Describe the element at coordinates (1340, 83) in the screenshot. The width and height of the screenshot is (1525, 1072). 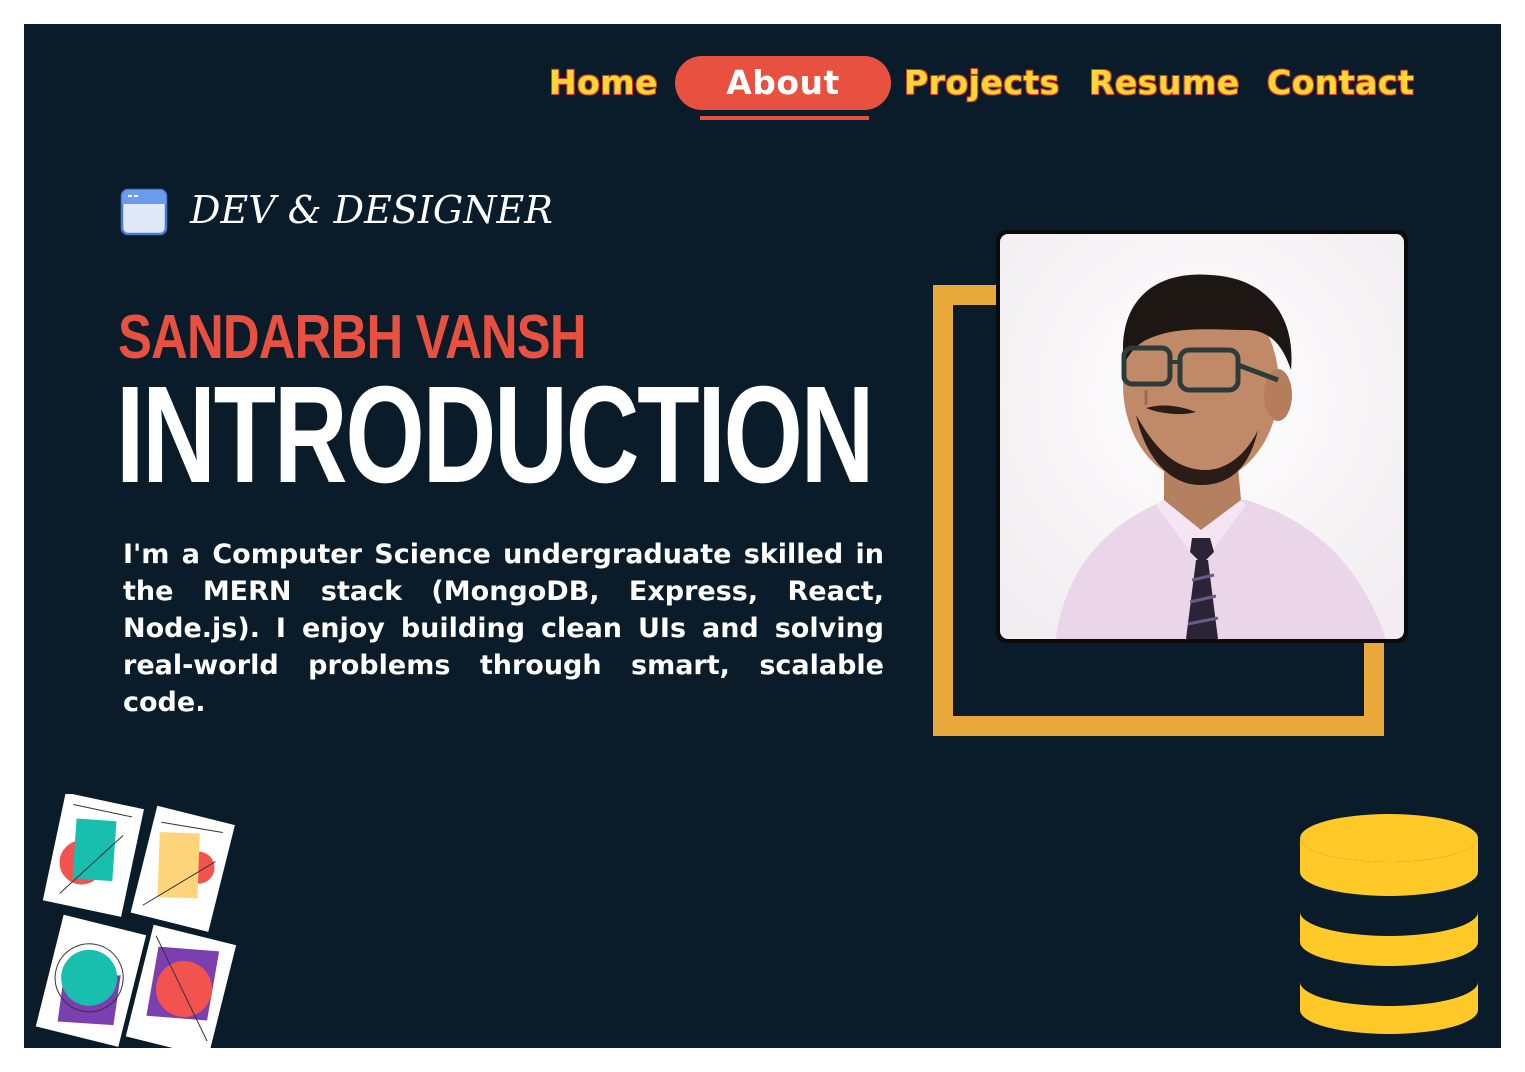
I see `nav-contact-link: Contact` at that location.